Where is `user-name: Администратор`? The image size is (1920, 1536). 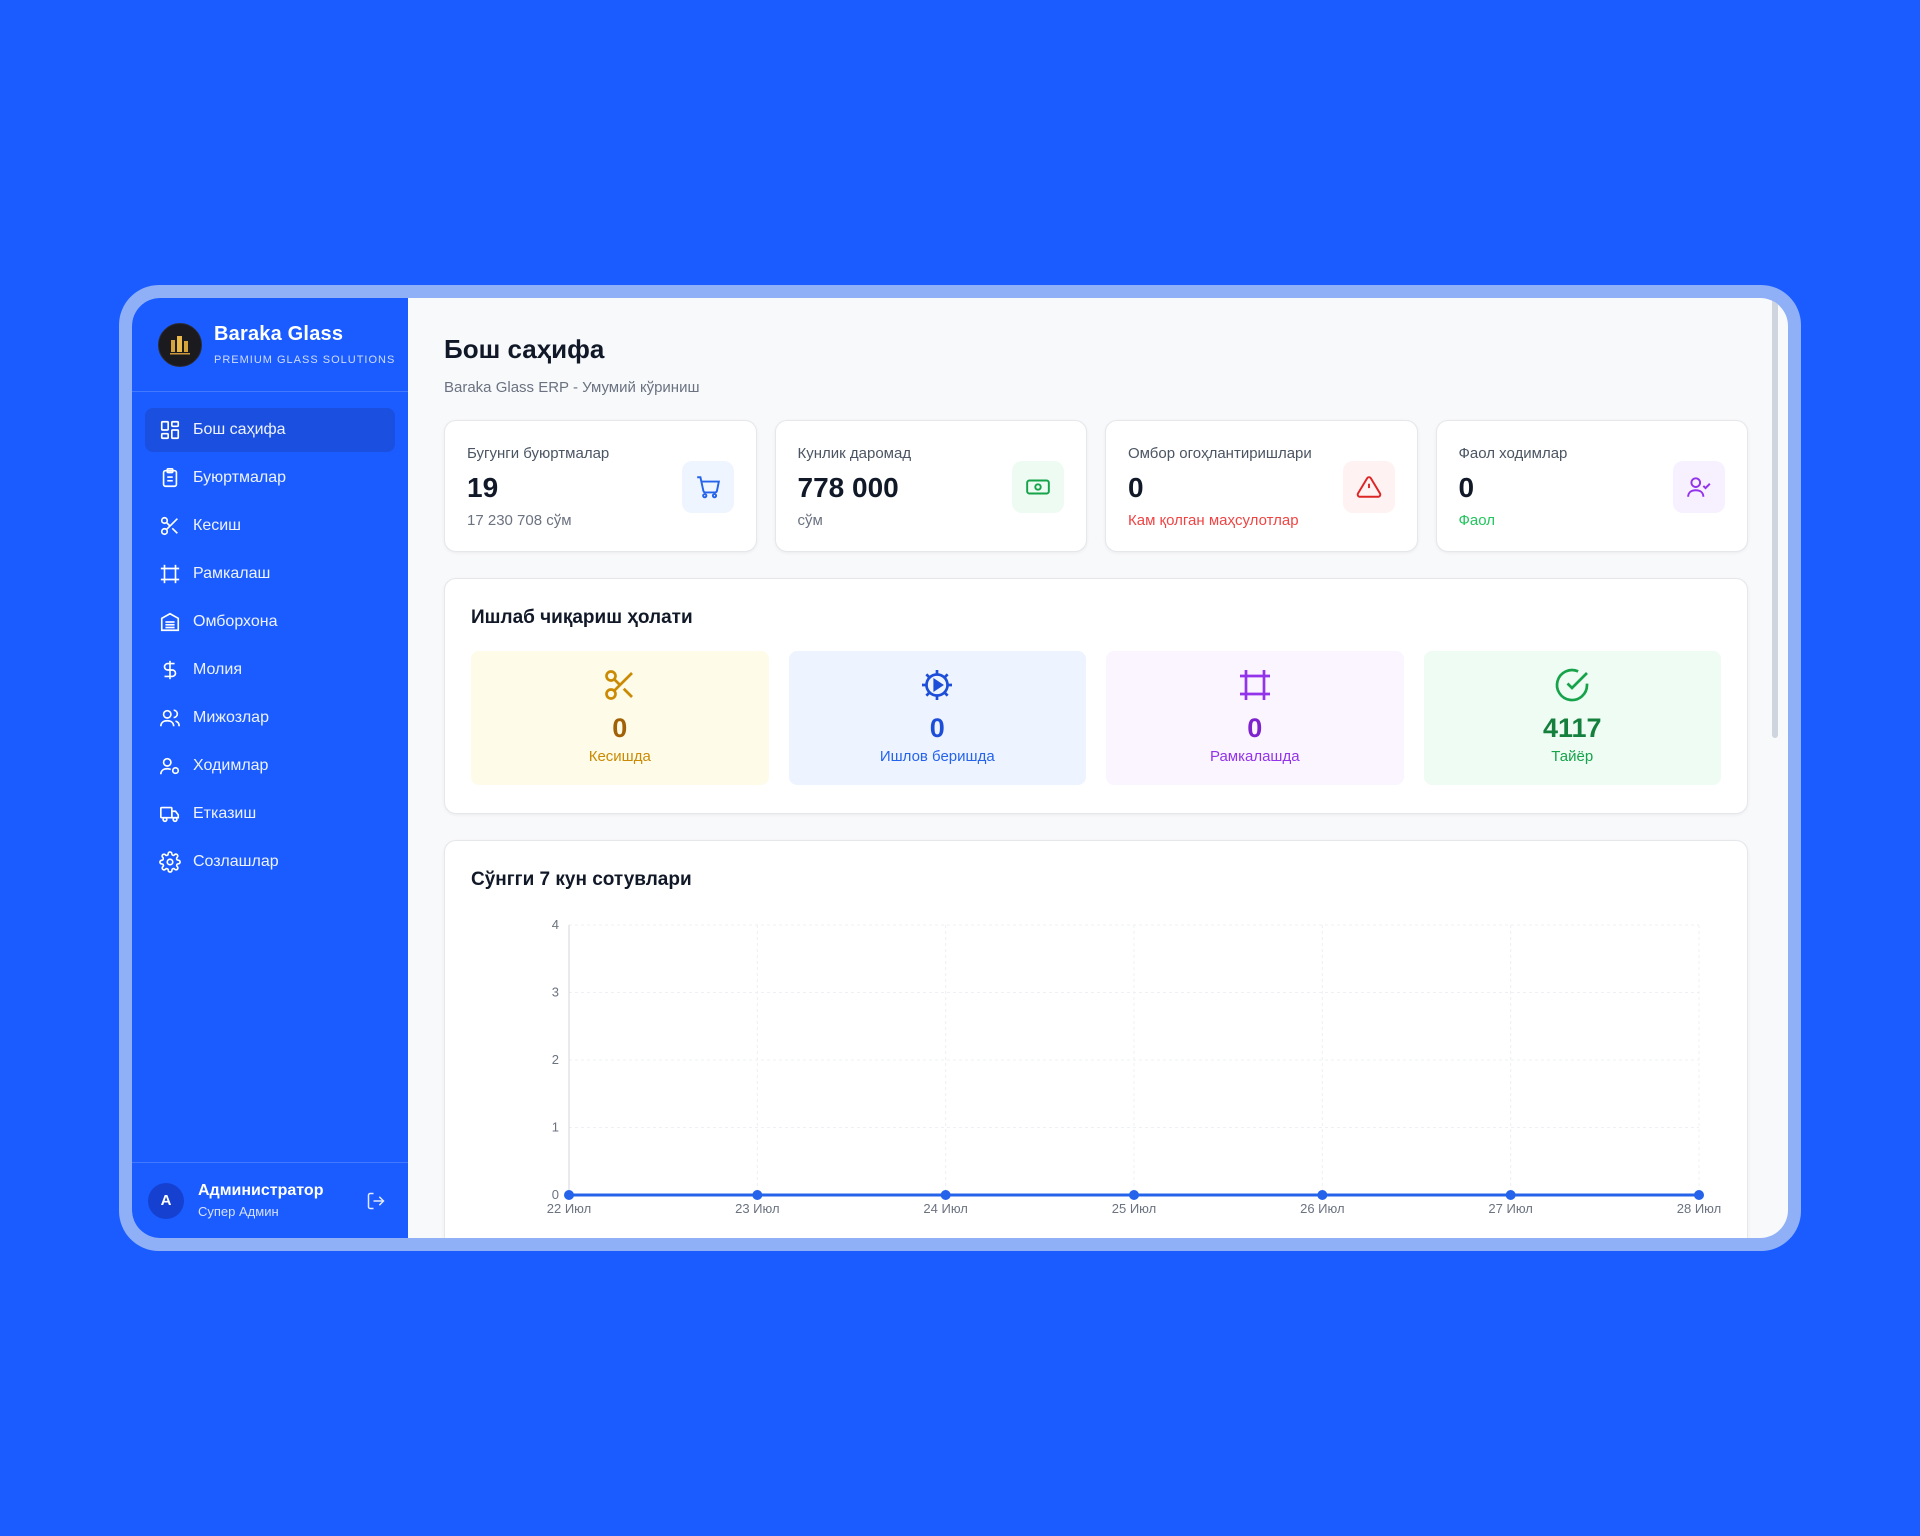 user-name: Администратор is located at coordinates (261, 1190).